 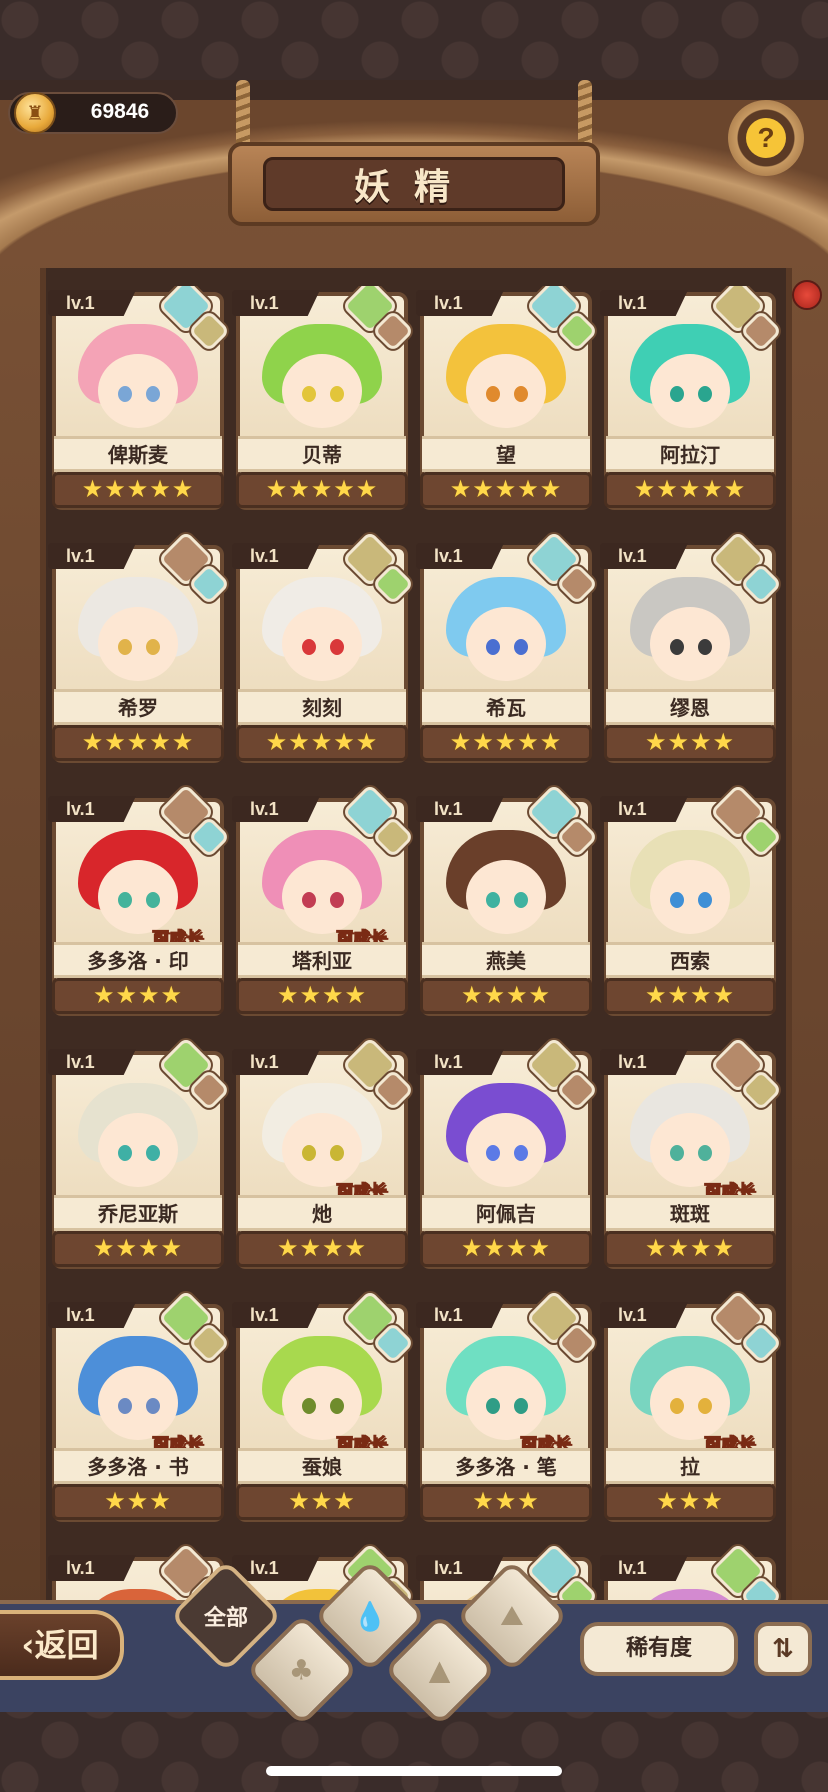 I want to click on fairy-card: lv.1 可成长 多多洛 · 笔 ★★★, so click(x=507, y=1407).